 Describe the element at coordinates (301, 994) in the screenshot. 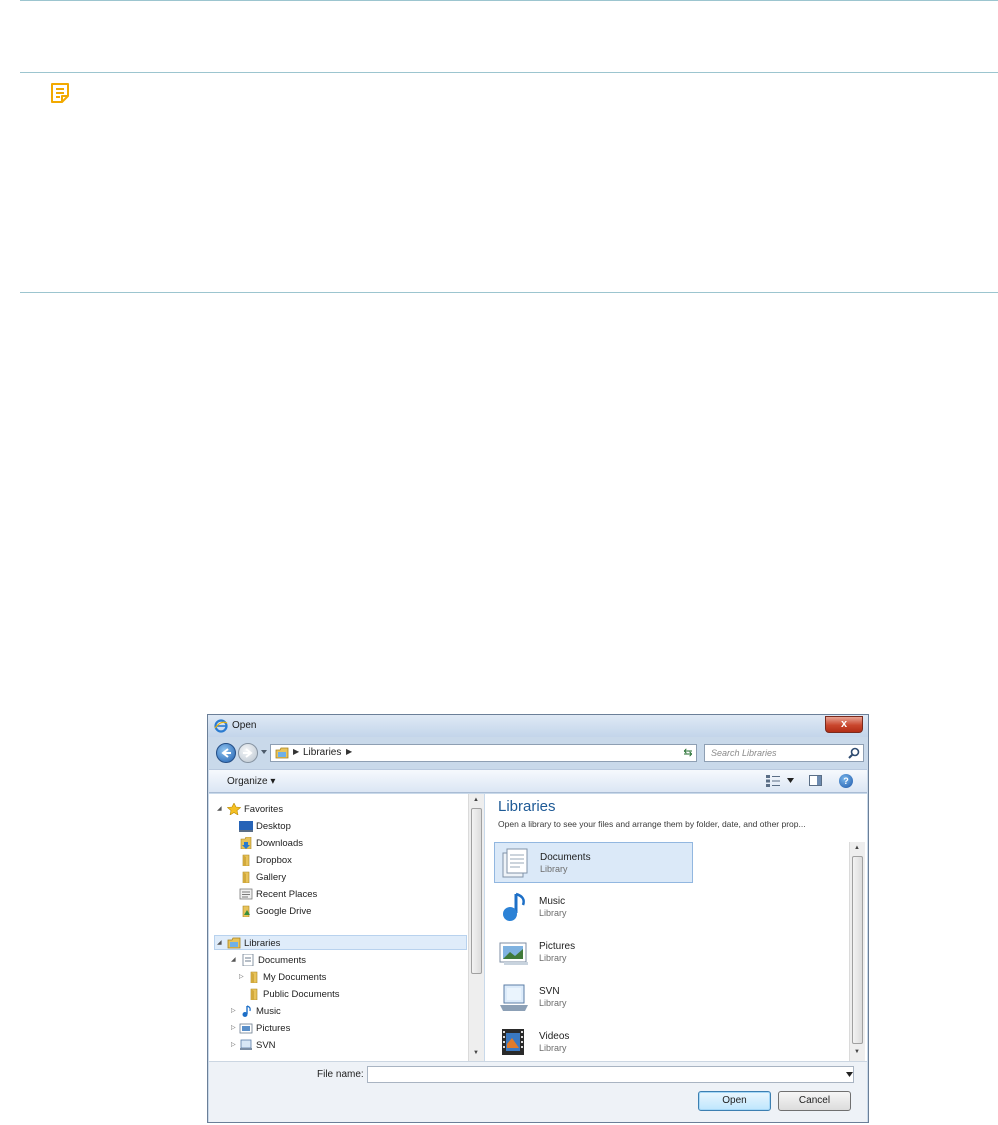

I see `tree-item-label: Public Documents` at that location.